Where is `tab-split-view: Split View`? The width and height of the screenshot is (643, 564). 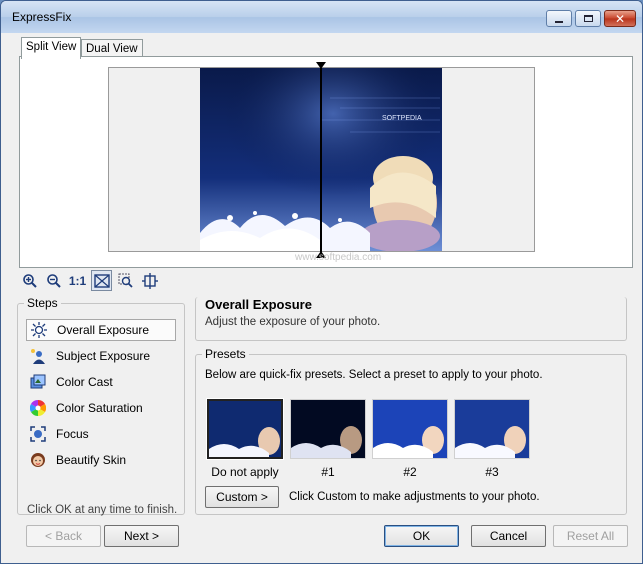
tab-split-view: Split View is located at coordinates (51, 48).